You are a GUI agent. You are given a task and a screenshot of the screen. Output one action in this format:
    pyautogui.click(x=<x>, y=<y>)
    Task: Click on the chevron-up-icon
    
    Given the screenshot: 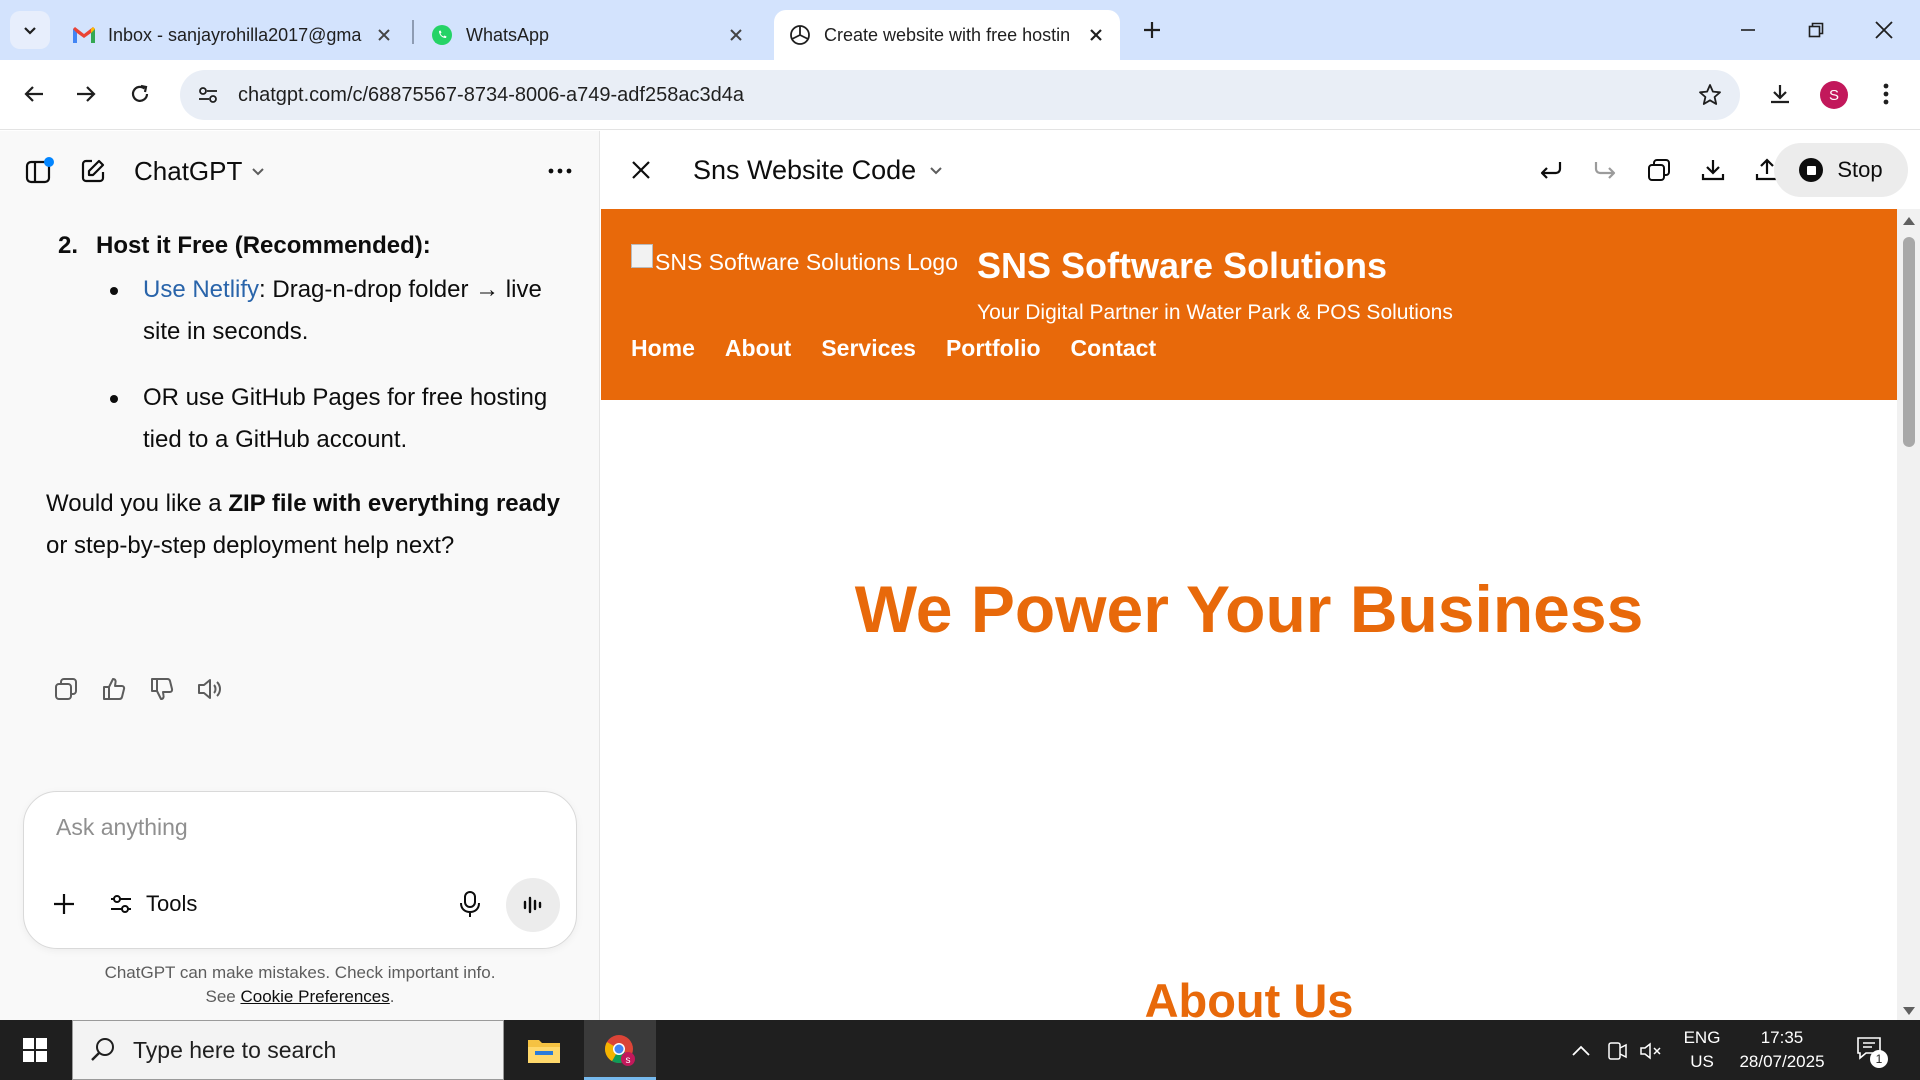 What is the action you would take?
    pyautogui.click(x=1581, y=1050)
    